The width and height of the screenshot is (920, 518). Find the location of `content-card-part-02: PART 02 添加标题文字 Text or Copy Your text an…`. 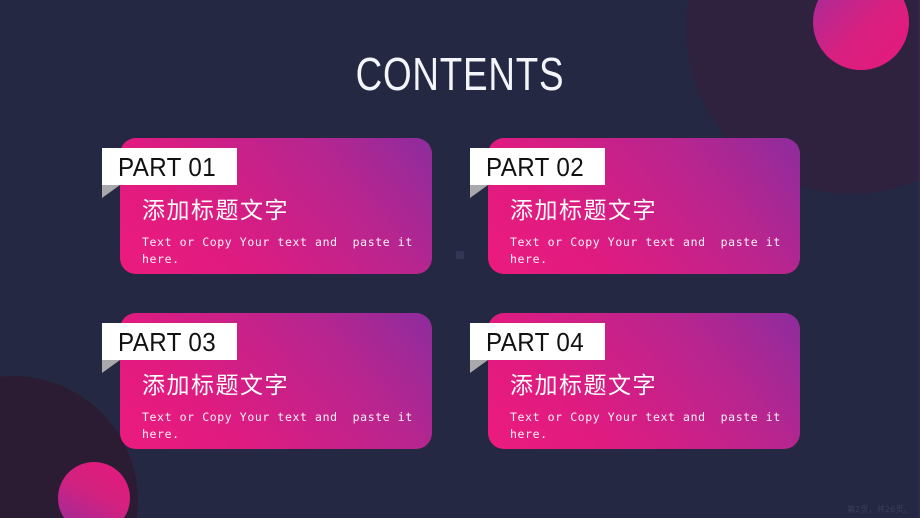

content-card-part-02: PART 02 添加标题文字 Text or Copy Your text an… is located at coordinates (635, 206).